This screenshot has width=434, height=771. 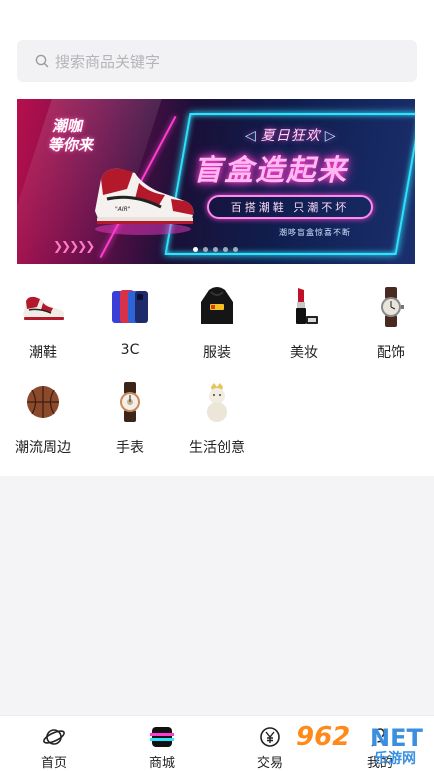 I want to click on search-bar: 搜索商品关键字, so click(x=217, y=61).